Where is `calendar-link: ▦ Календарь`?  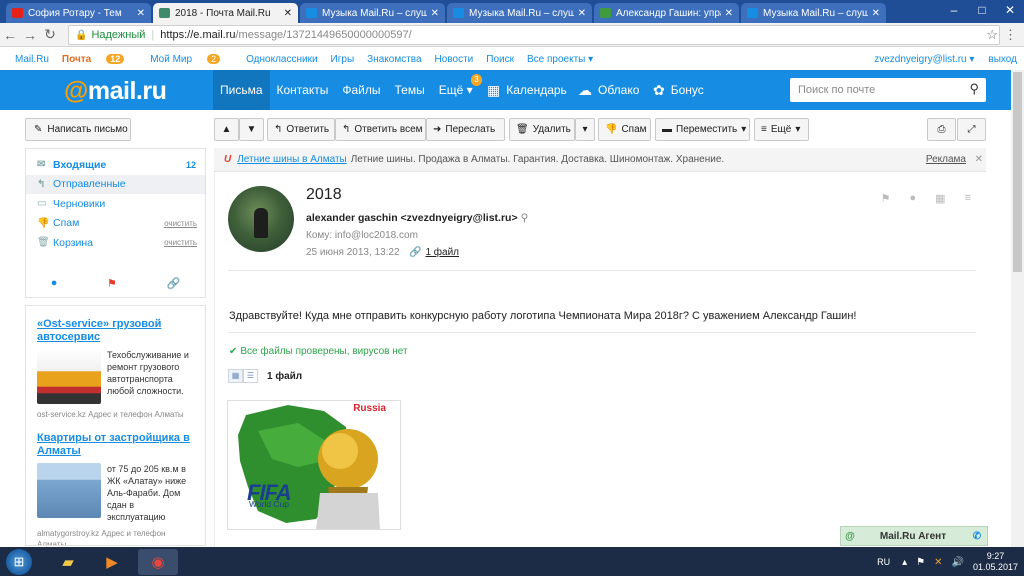
calendar-link: ▦ Календарь is located at coordinates (527, 90).